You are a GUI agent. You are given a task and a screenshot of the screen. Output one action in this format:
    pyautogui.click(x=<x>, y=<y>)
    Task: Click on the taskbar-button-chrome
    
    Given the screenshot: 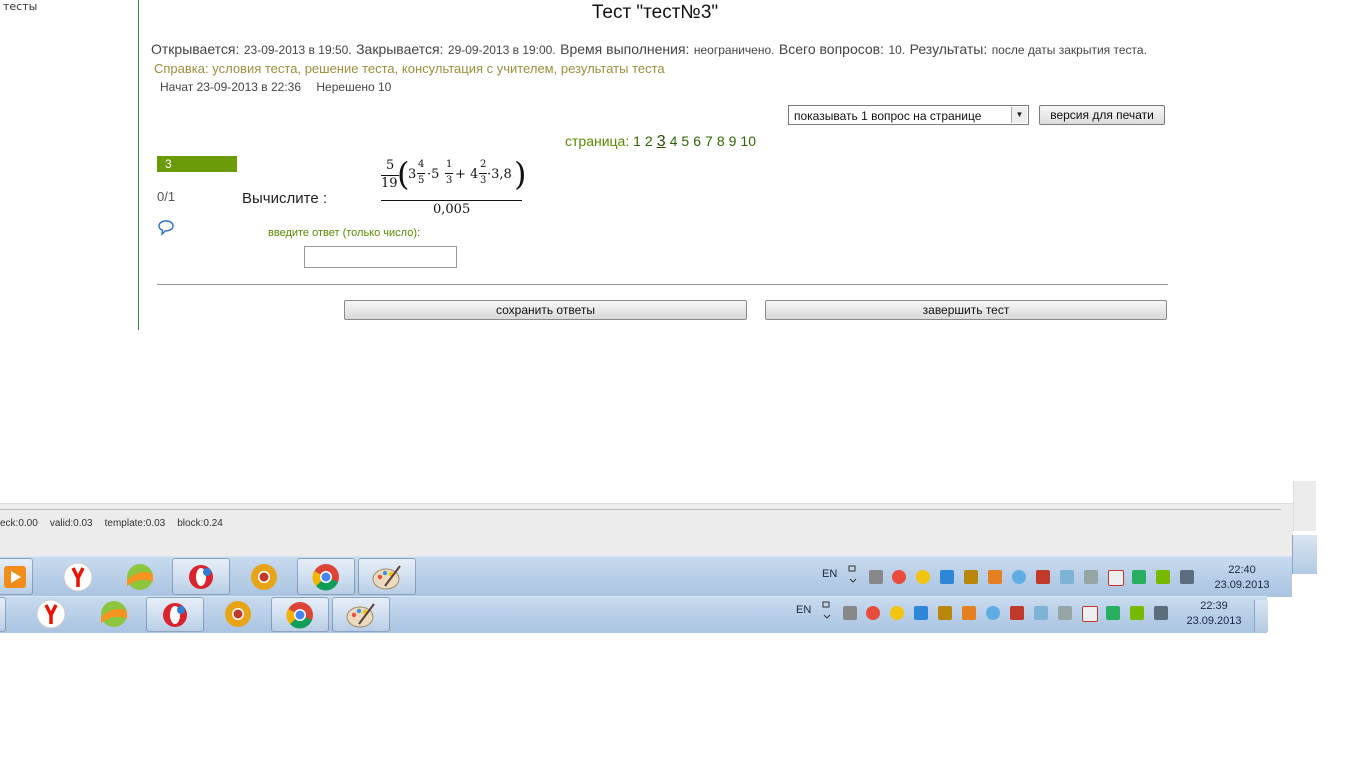 What is the action you would take?
    pyautogui.click(x=326, y=576)
    